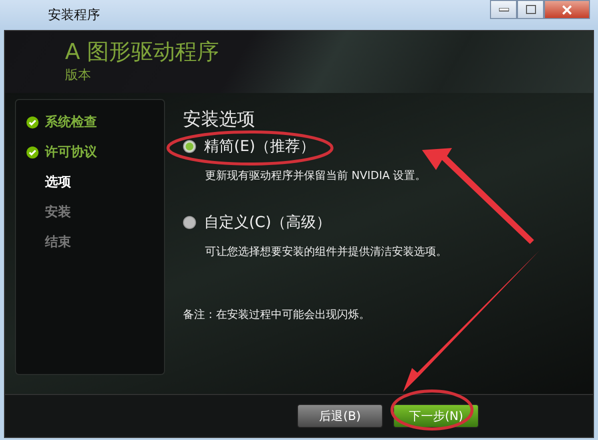 This screenshot has width=598, height=440. Describe the element at coordinates (326, 251) in the screenshot. I see `option-description: 可让您选择想要安装的组件并提供清洁安装选项。` at that location.